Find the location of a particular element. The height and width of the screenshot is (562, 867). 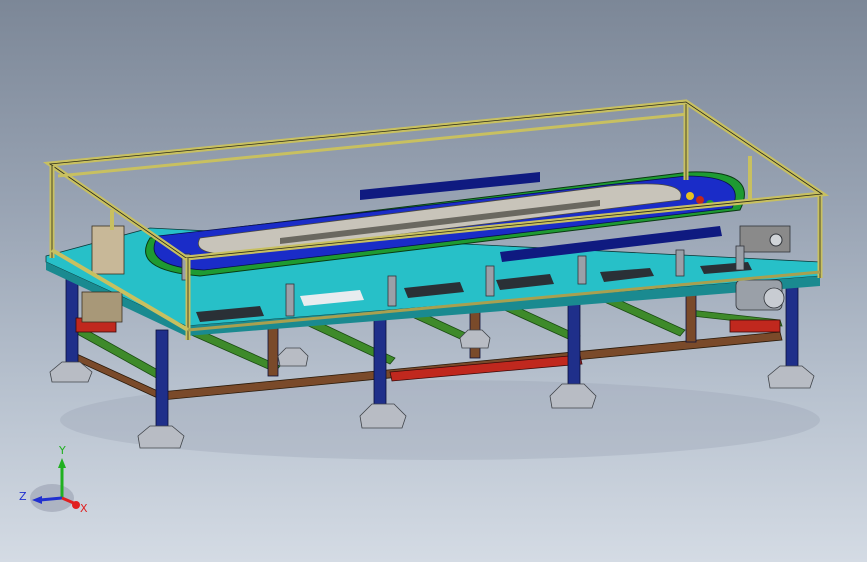

z-axis-icon is located at coordinates (51, 499).